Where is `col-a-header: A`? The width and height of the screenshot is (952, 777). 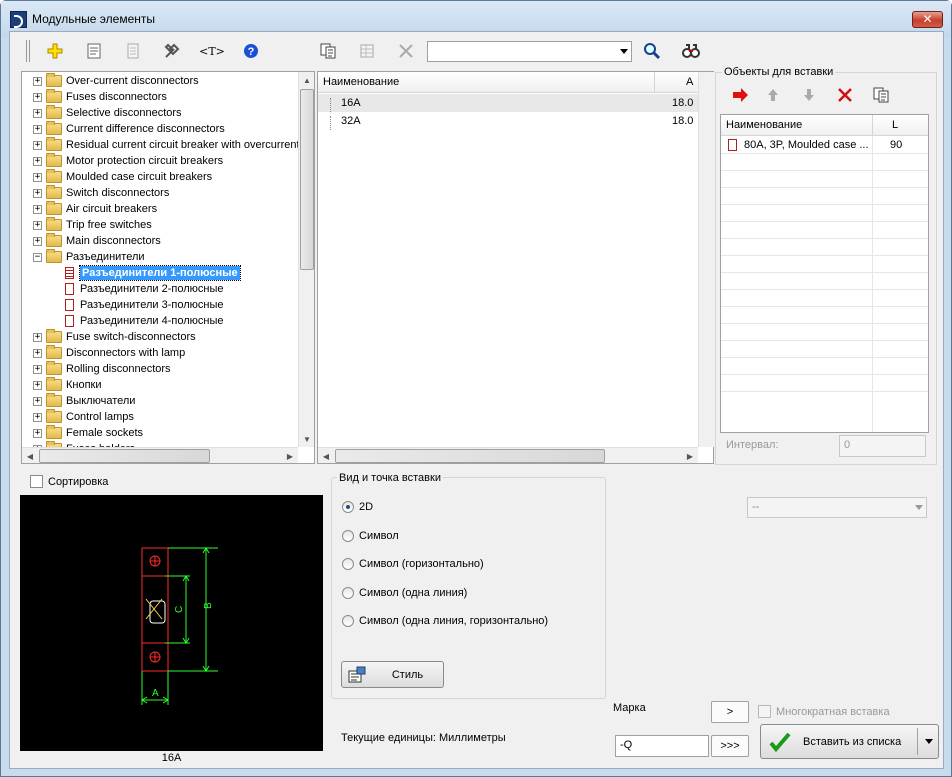 col-a-header: A is located at coordinates (689, 82).